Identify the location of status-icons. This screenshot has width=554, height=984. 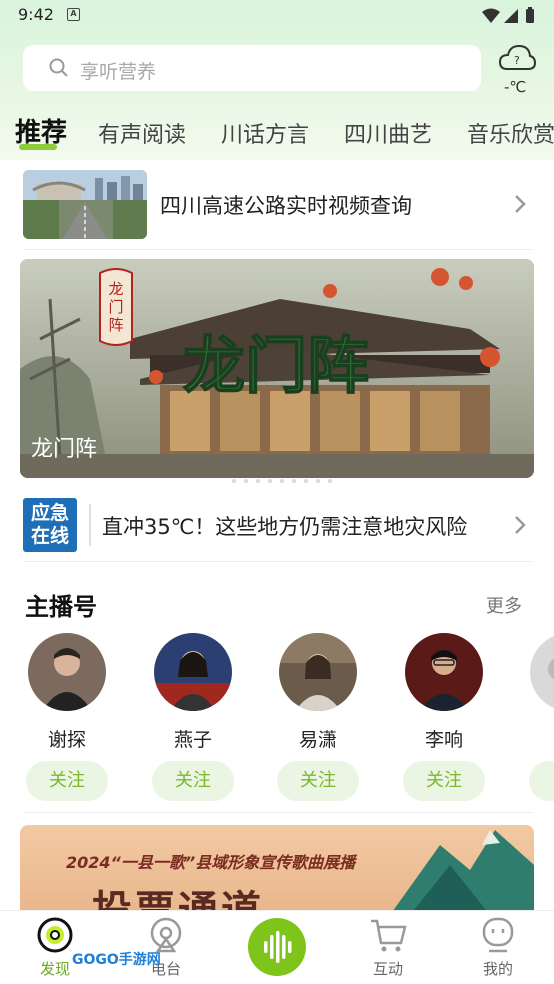
(509, 18).